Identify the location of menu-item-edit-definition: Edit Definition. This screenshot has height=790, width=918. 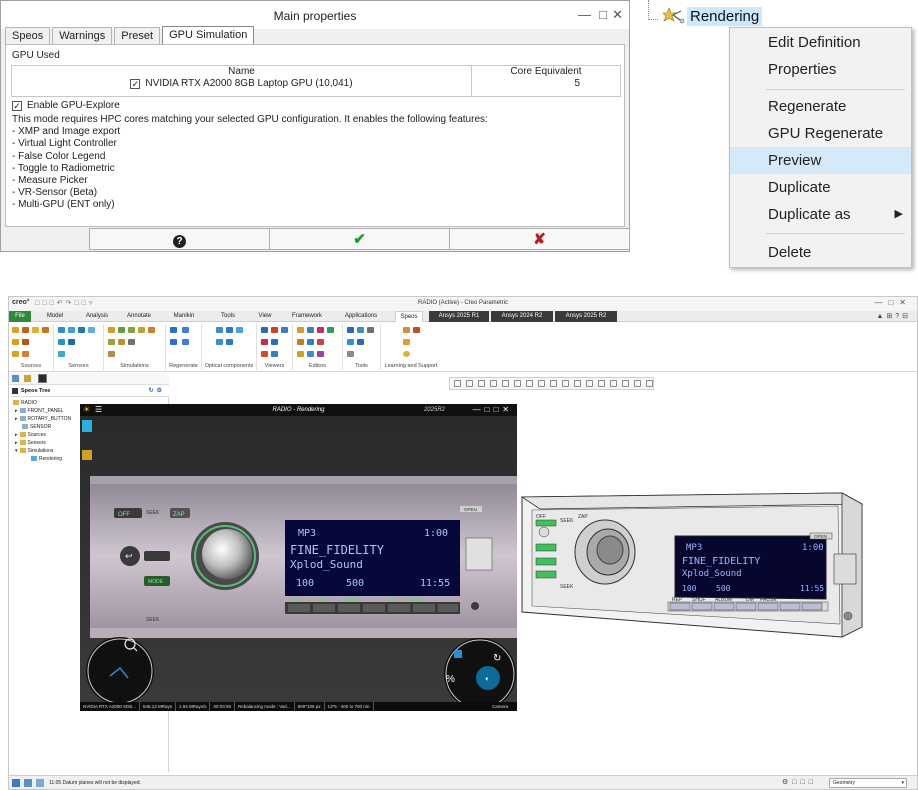
(820, 42).